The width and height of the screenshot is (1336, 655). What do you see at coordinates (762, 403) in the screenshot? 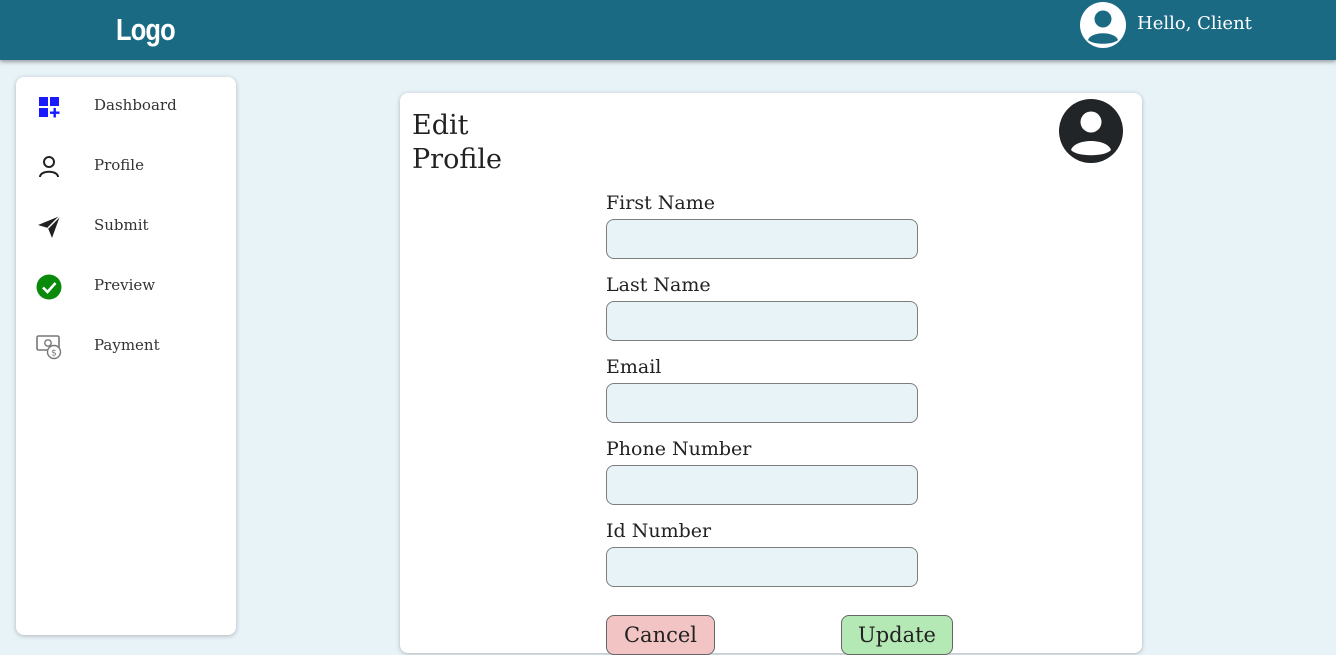
I see `email-field` at bounding box center [762, 403].